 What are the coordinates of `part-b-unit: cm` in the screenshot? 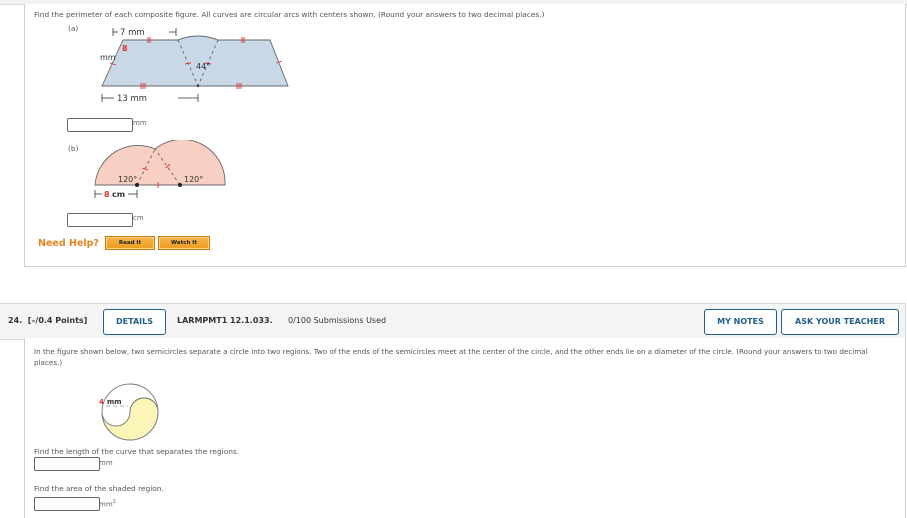 It's located at (138, 218).